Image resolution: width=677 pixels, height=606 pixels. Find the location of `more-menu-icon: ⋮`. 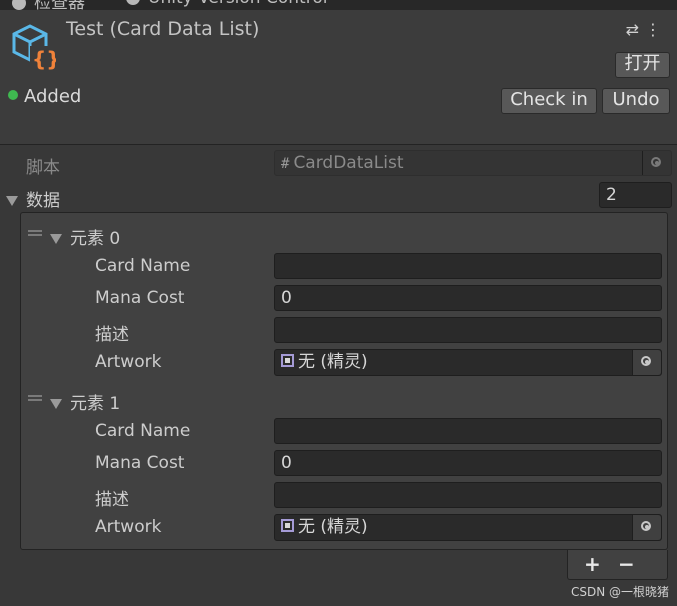

more-menu-icon: ⋮ is located at coordinates (656, 29).